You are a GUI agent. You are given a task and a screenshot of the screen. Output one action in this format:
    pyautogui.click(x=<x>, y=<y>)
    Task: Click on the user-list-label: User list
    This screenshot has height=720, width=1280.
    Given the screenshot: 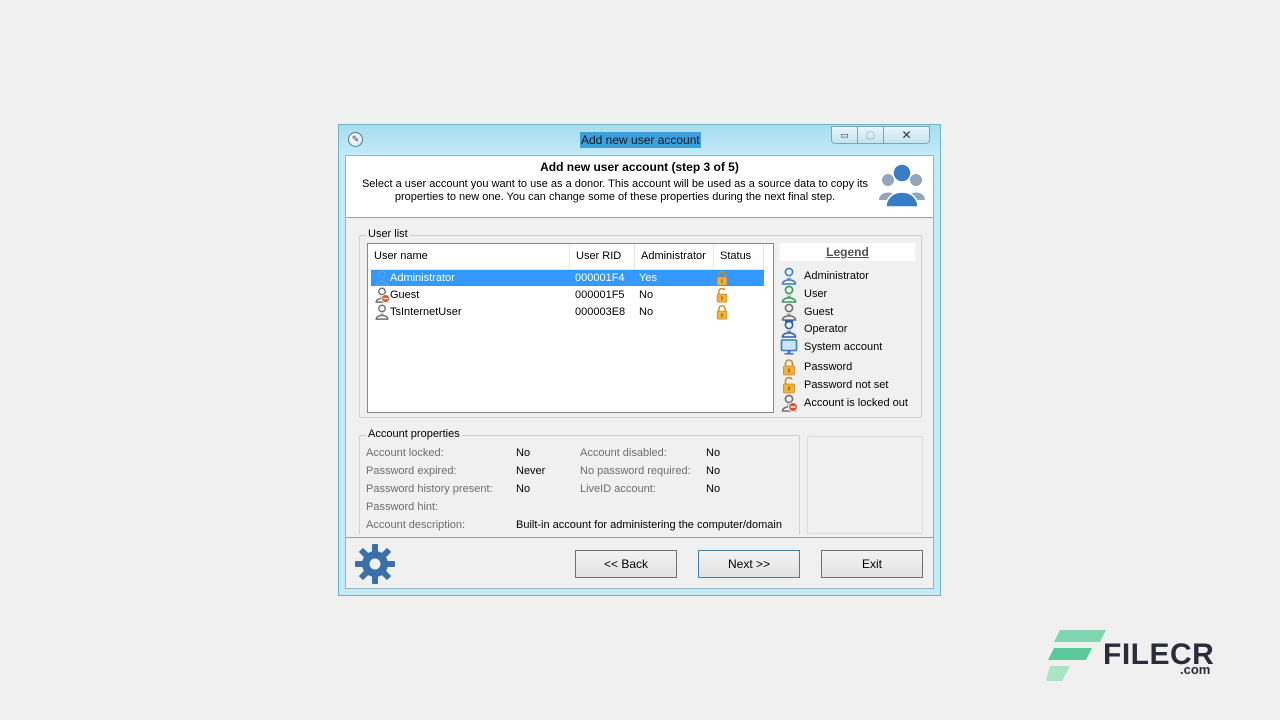 What is the action you would take?
    pyautogui.click(x=388, y=234)
    